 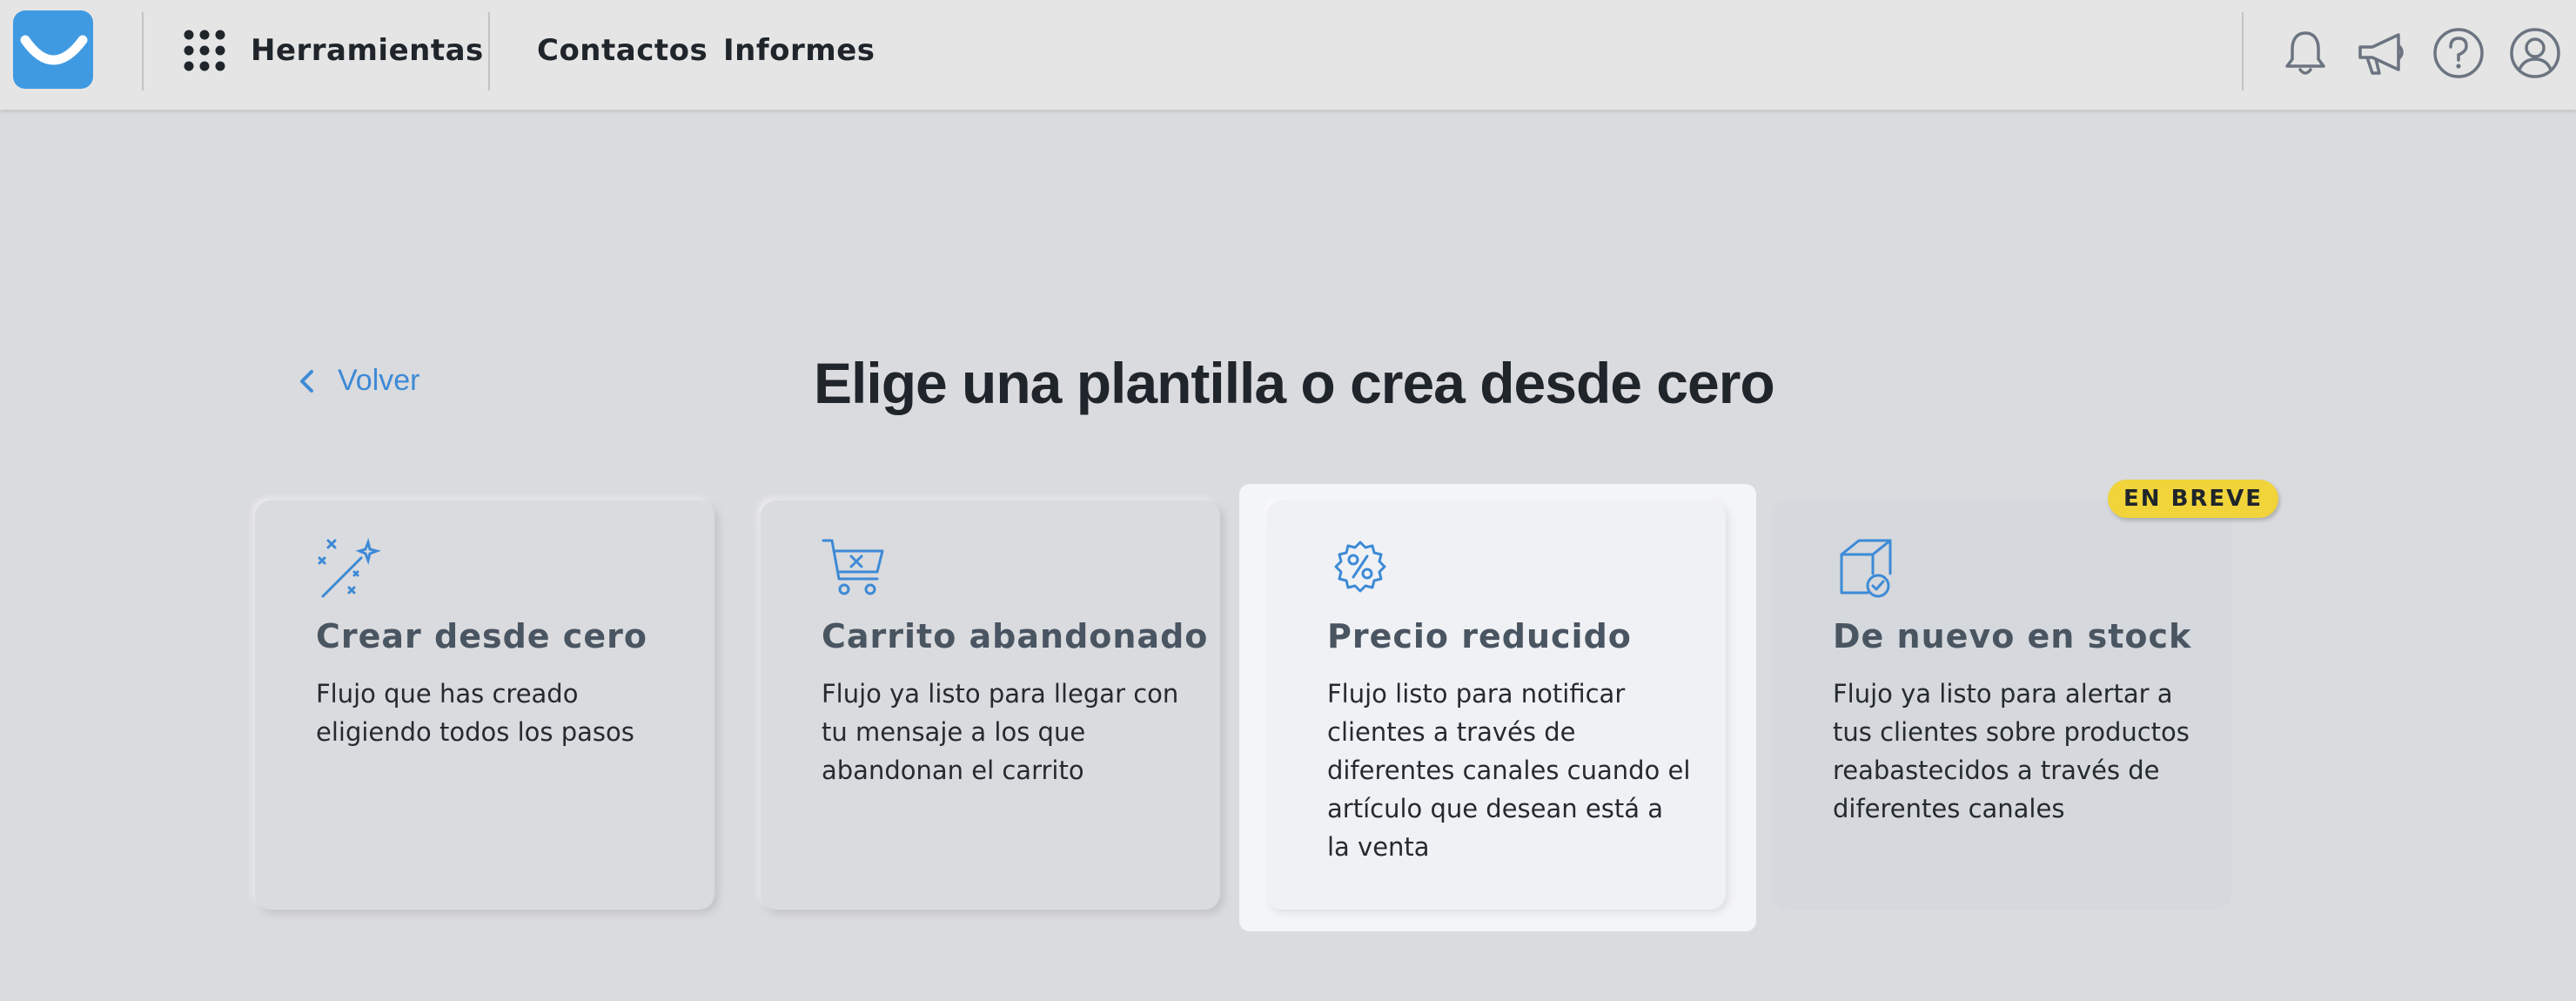 What do you see at coordinates (2382, 53) in the screenshot?
I see `megaphone-icon` at bounding box center [2382, 53].